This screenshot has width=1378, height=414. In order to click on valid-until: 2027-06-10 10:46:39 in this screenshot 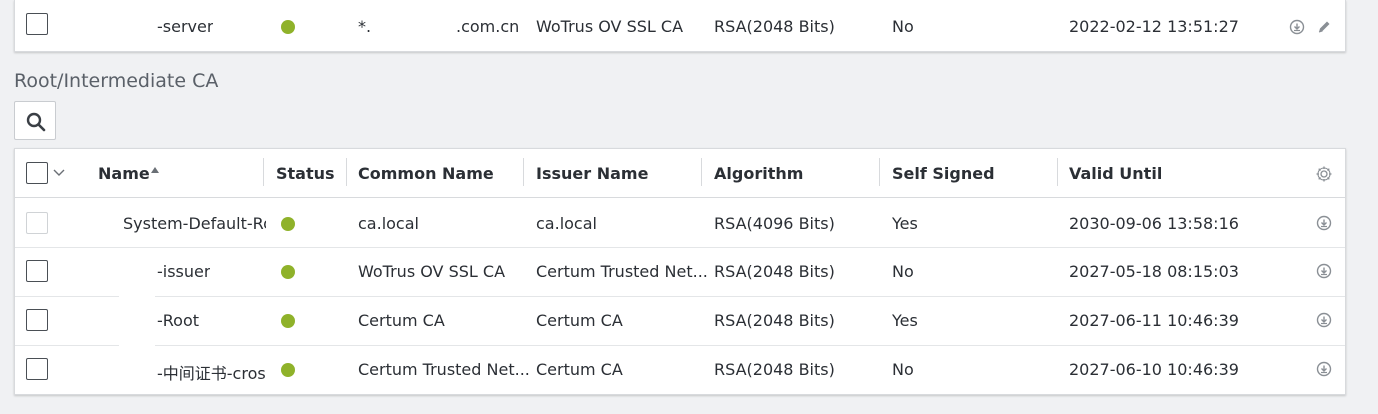, I will do `click(1154, 369)`.